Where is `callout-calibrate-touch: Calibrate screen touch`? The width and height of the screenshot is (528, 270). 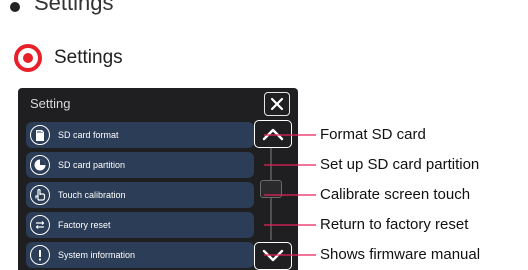 callout-calibrate-touch: Calibrate screen touch is located at coordinates (395, 194).